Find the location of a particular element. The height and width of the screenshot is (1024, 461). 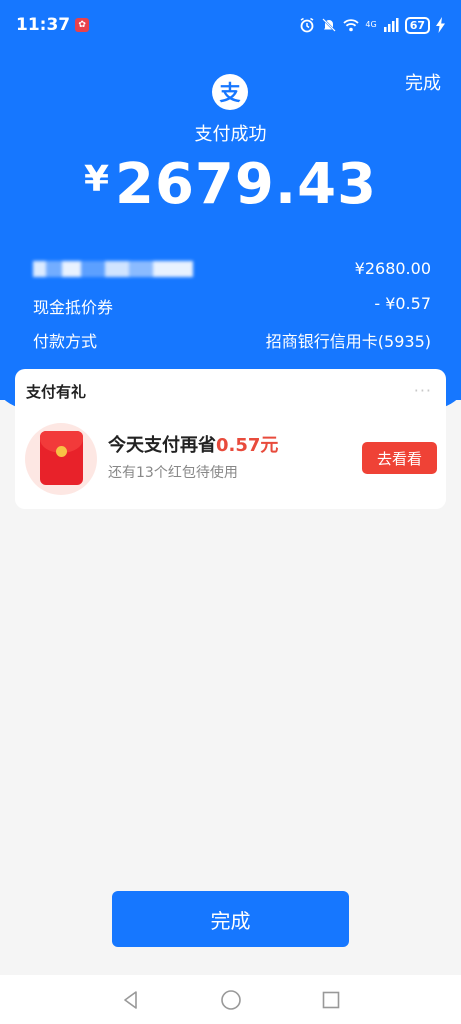

system-nav-bar is located at coordinates (230, 999).